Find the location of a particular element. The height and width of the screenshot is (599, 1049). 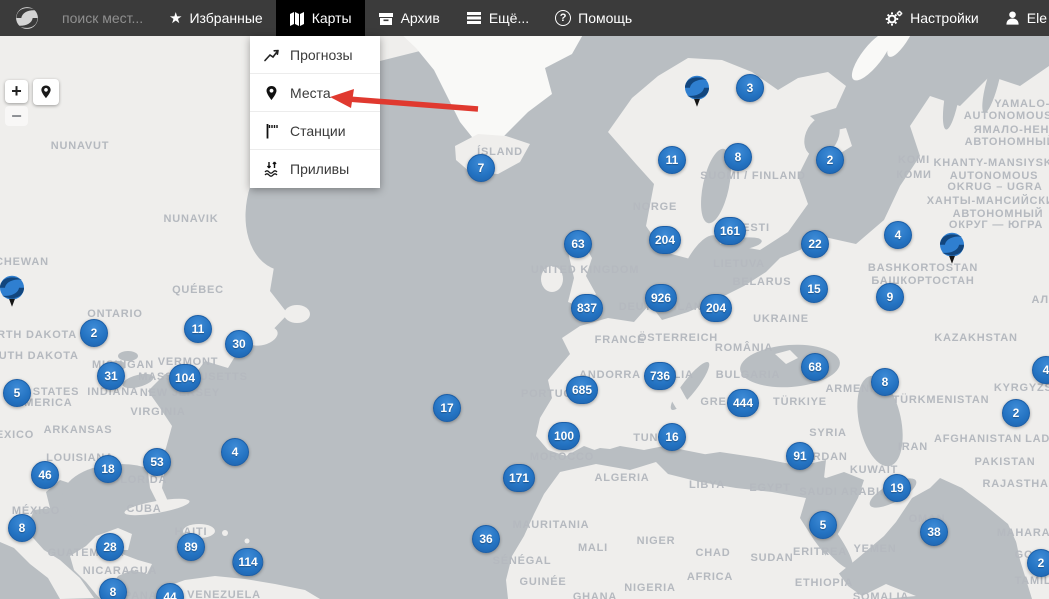

location-pin-icon is located at coordinates (46, 92).